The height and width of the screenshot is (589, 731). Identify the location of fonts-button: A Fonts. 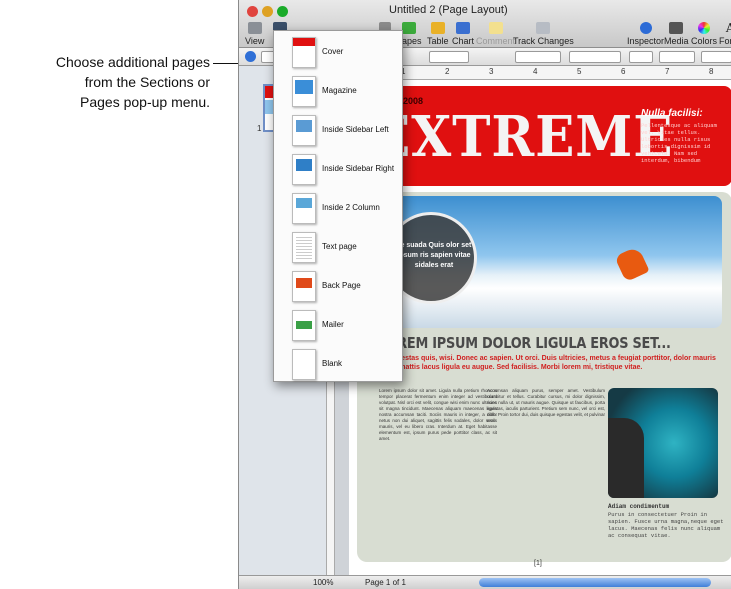
(725, 34).